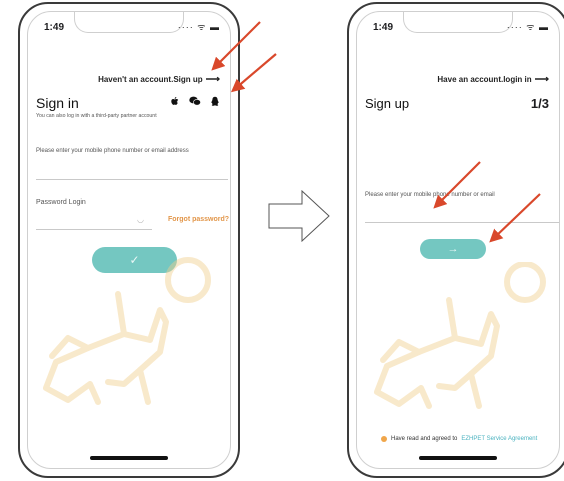 This screenshot has width=564, height=481. Describe the element at coordinates (515, 218) in the screenshot. I see `annotation-arrow-next` at that location.